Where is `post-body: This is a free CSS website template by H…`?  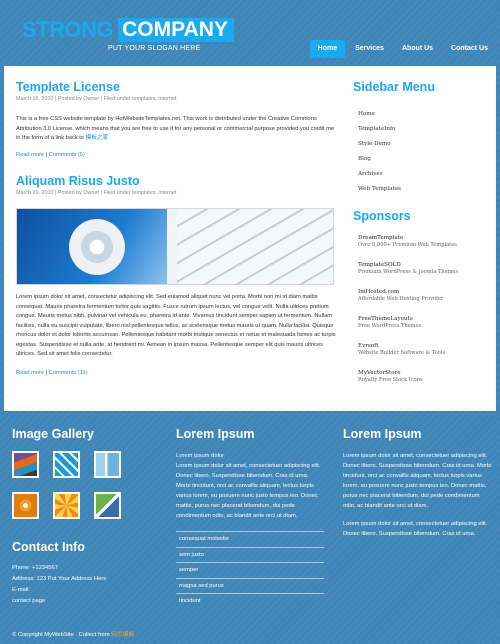 post-body: This is a free CSS website template by H… is located at coordinates (177, 129).